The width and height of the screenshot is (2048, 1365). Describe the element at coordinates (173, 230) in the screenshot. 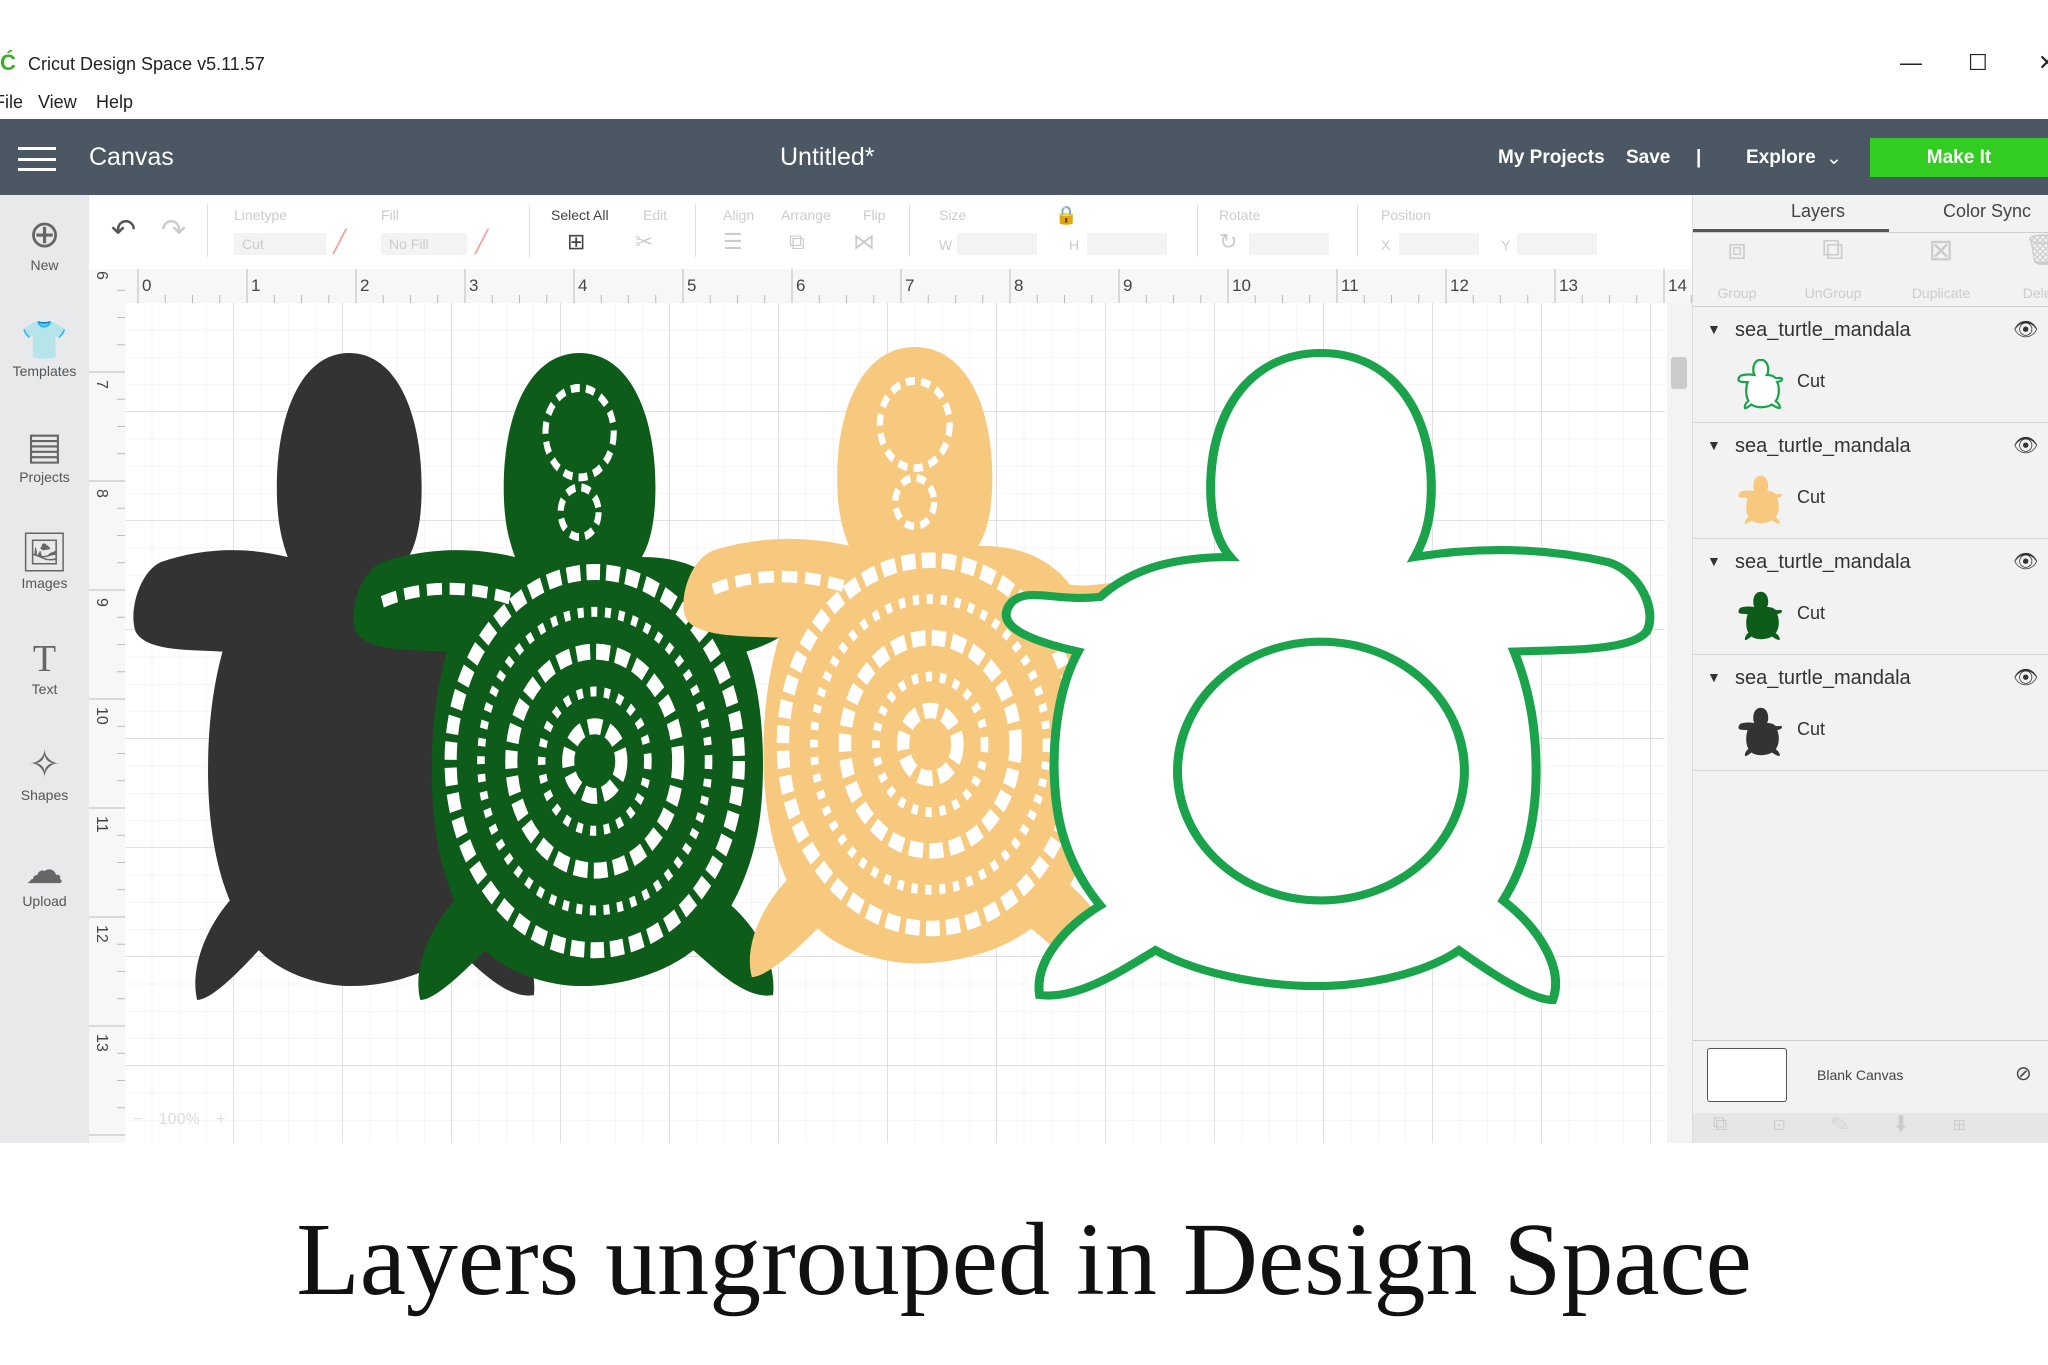

I see `redo-icon: ↷` at that location.